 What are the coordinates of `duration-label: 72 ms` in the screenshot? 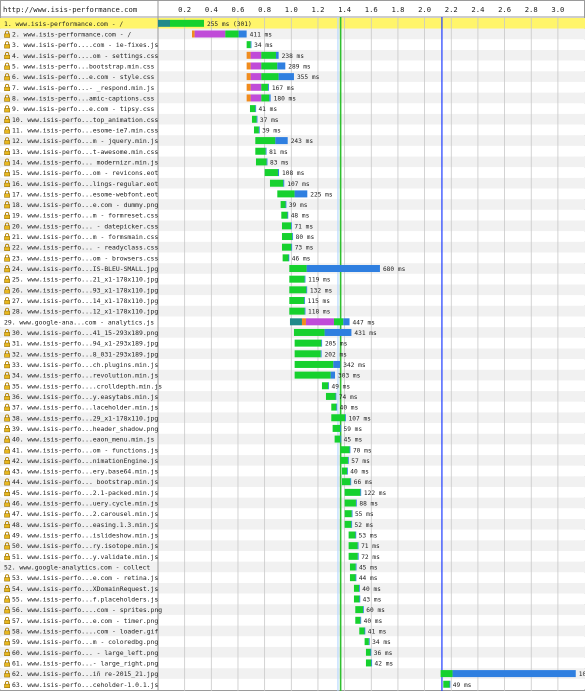 It's located at (370, 557).